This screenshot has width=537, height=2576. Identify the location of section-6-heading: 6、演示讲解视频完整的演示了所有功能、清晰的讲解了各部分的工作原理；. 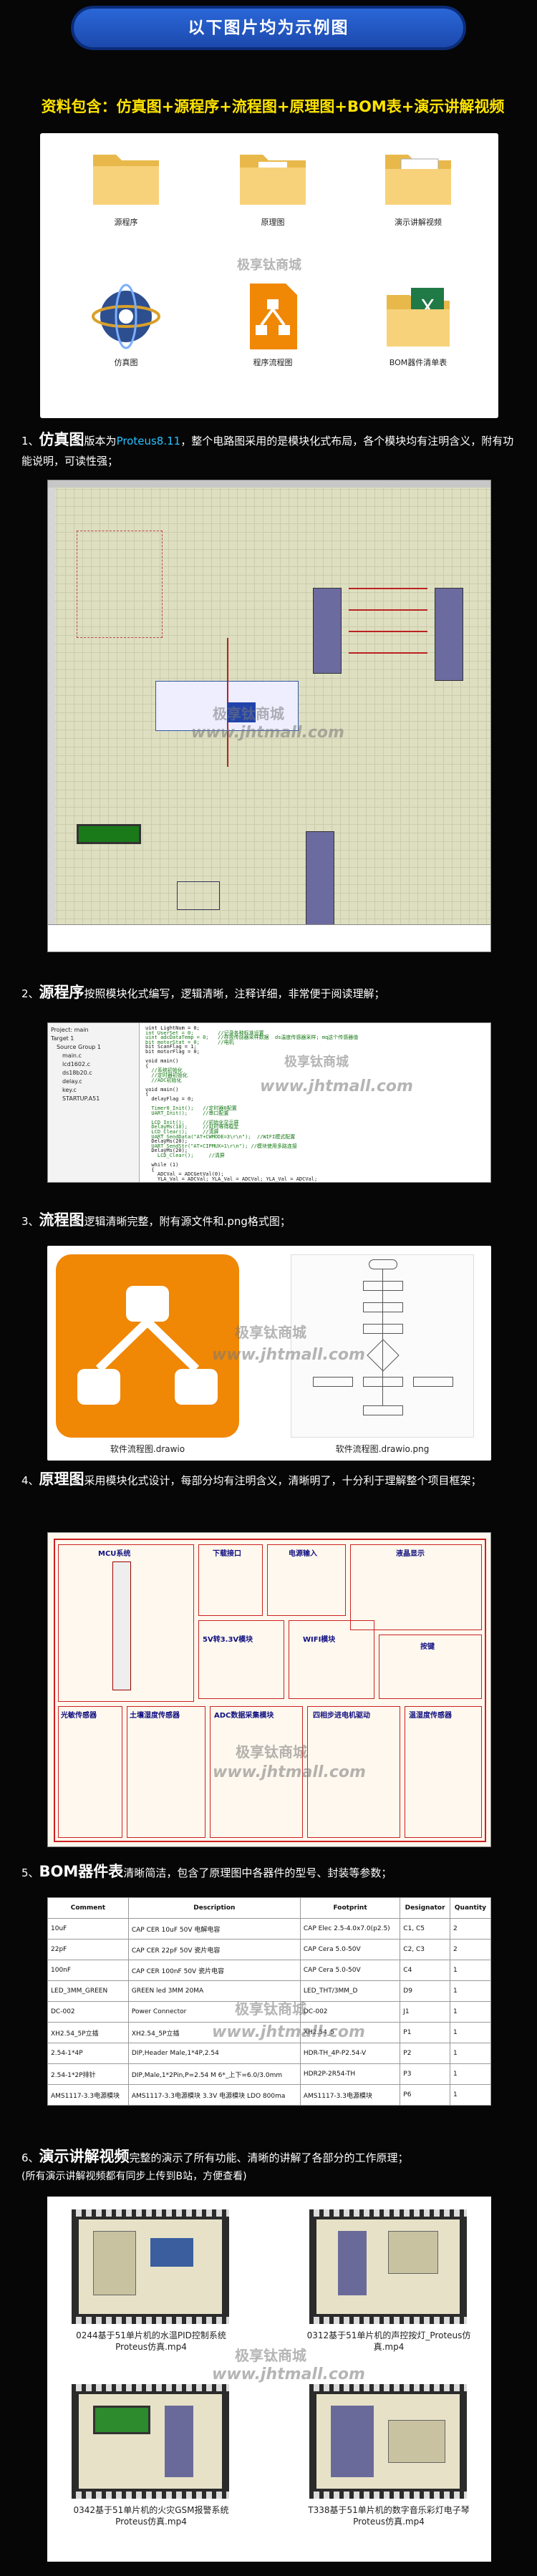
(268, 2157).